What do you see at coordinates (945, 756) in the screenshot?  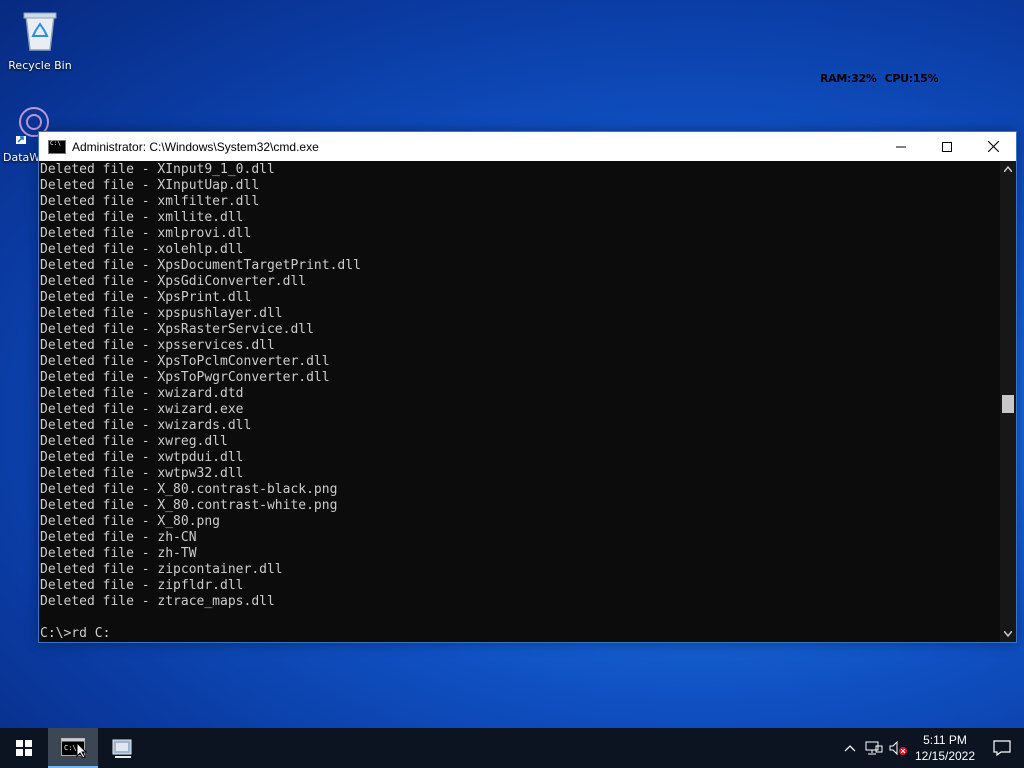 I see `clock-date: 12/15/2022` at bounding box center [945, 756].